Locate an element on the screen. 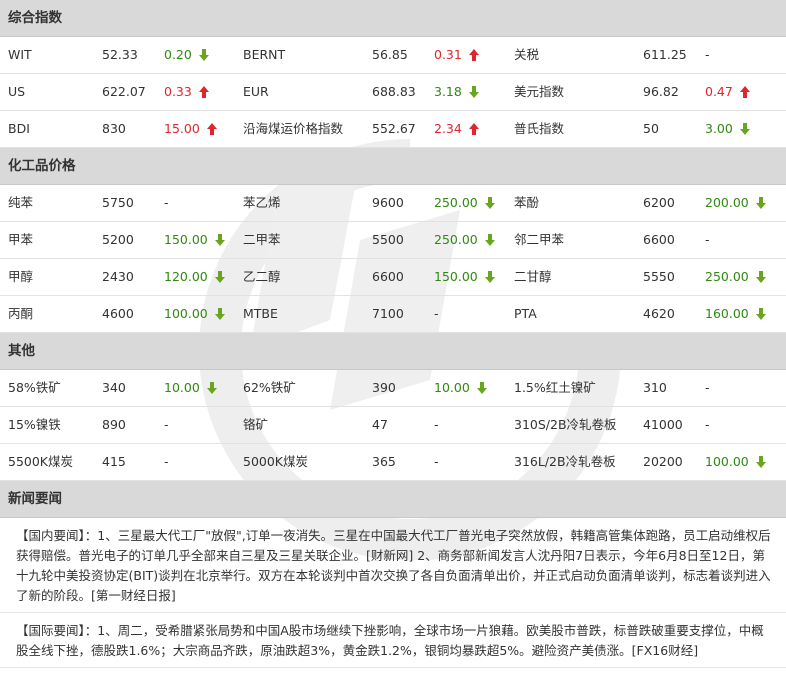 The height and width of the screenshot is (692, 786). item-change-value: 0.20 is located at coordinates (178, 54).